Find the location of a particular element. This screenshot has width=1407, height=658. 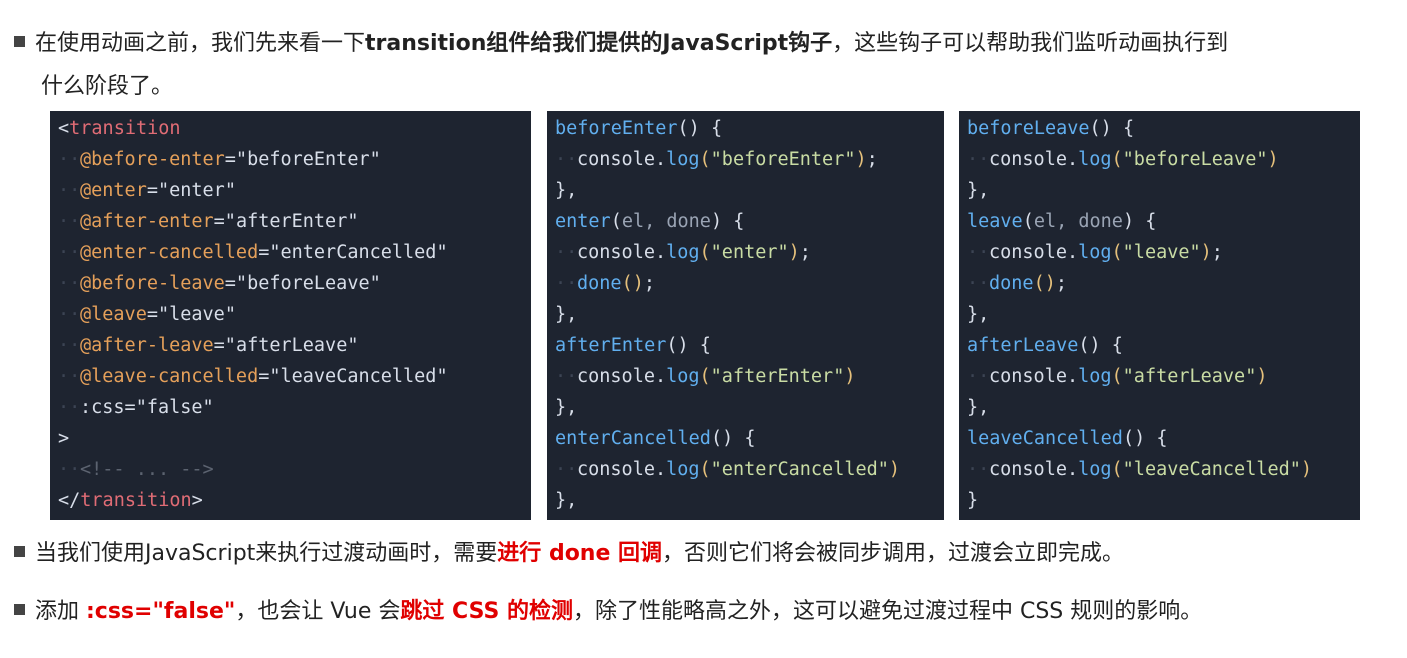

code-line: leaveCancelled() { is located at coordinates (1067, 438).